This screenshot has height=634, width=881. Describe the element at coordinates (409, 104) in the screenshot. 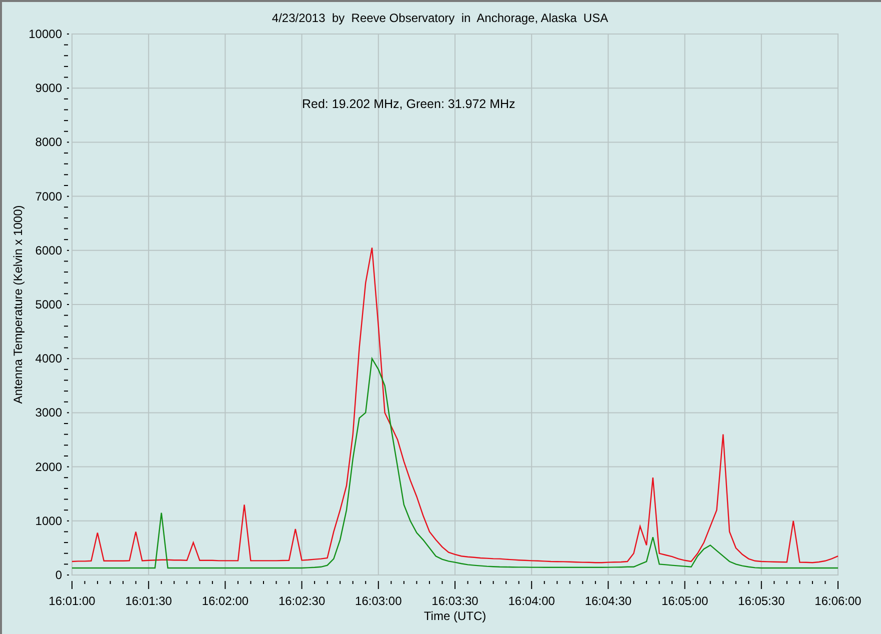

I see `chart-annotation: Red: 19.202 MHz, Green: 31.972 MHz` at that location.